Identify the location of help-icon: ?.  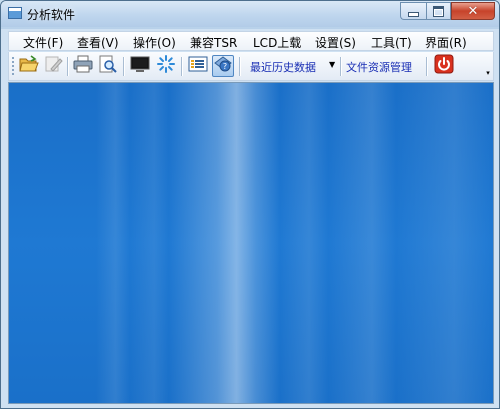
(223, 66).